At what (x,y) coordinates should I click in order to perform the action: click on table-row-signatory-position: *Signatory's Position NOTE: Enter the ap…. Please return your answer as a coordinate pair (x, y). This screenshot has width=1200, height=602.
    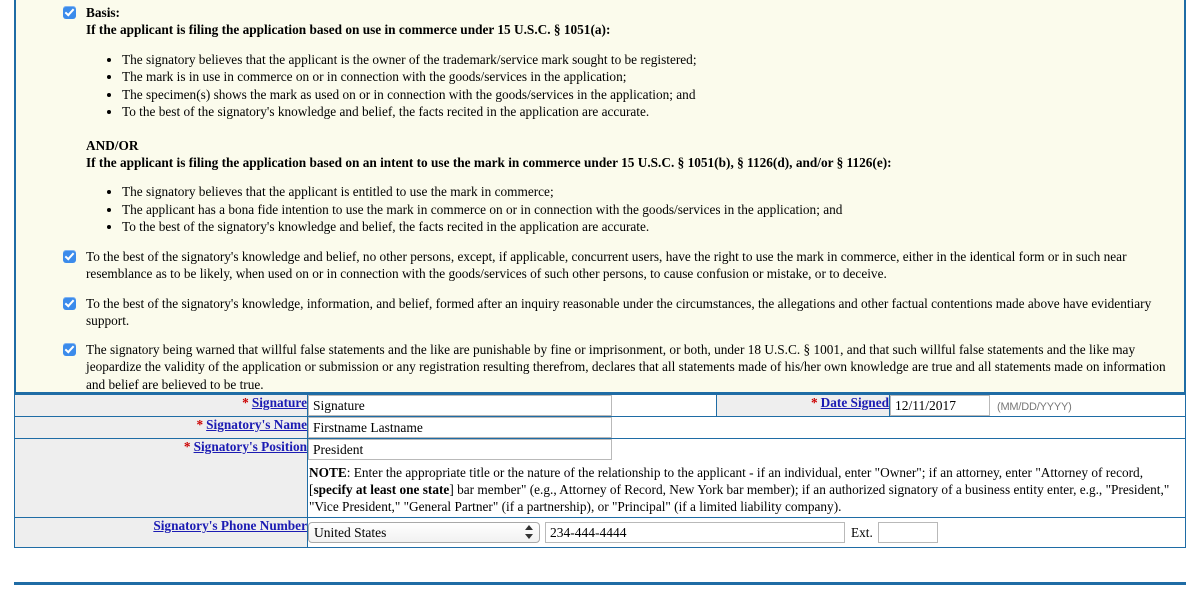
    Looking at the image, I should click on (600, 478).